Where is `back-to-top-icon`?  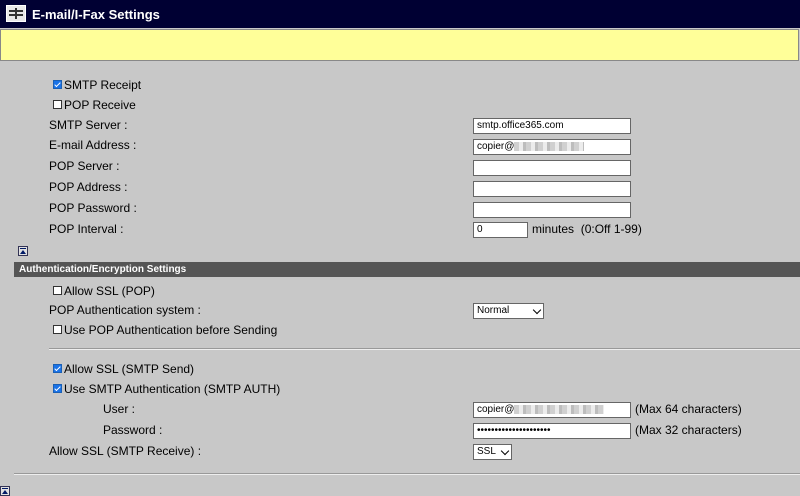 back-to-top-icon is located at coordinates (23, 251).